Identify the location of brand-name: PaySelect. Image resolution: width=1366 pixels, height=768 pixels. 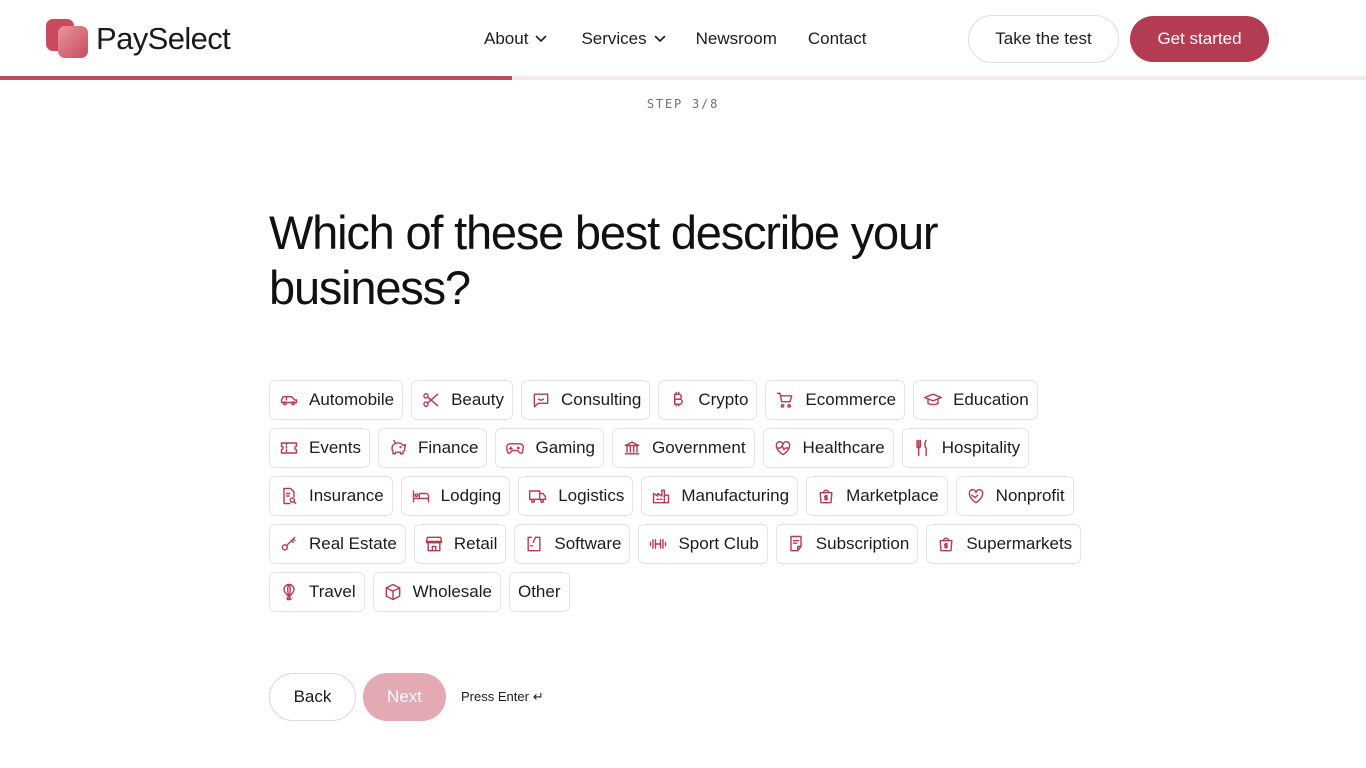
(163, 38).